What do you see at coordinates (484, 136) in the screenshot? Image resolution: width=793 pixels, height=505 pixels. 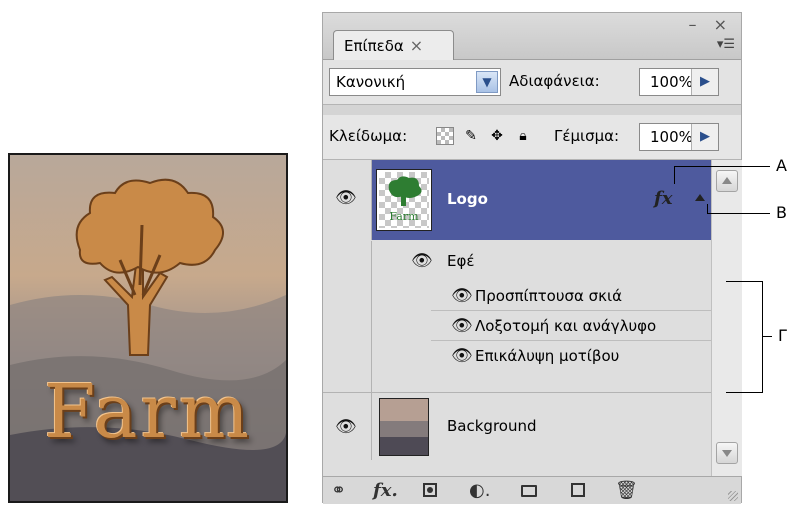 I see `lock-options: ✎ ✥ 🔒︎` at bounding box center [484, 136].